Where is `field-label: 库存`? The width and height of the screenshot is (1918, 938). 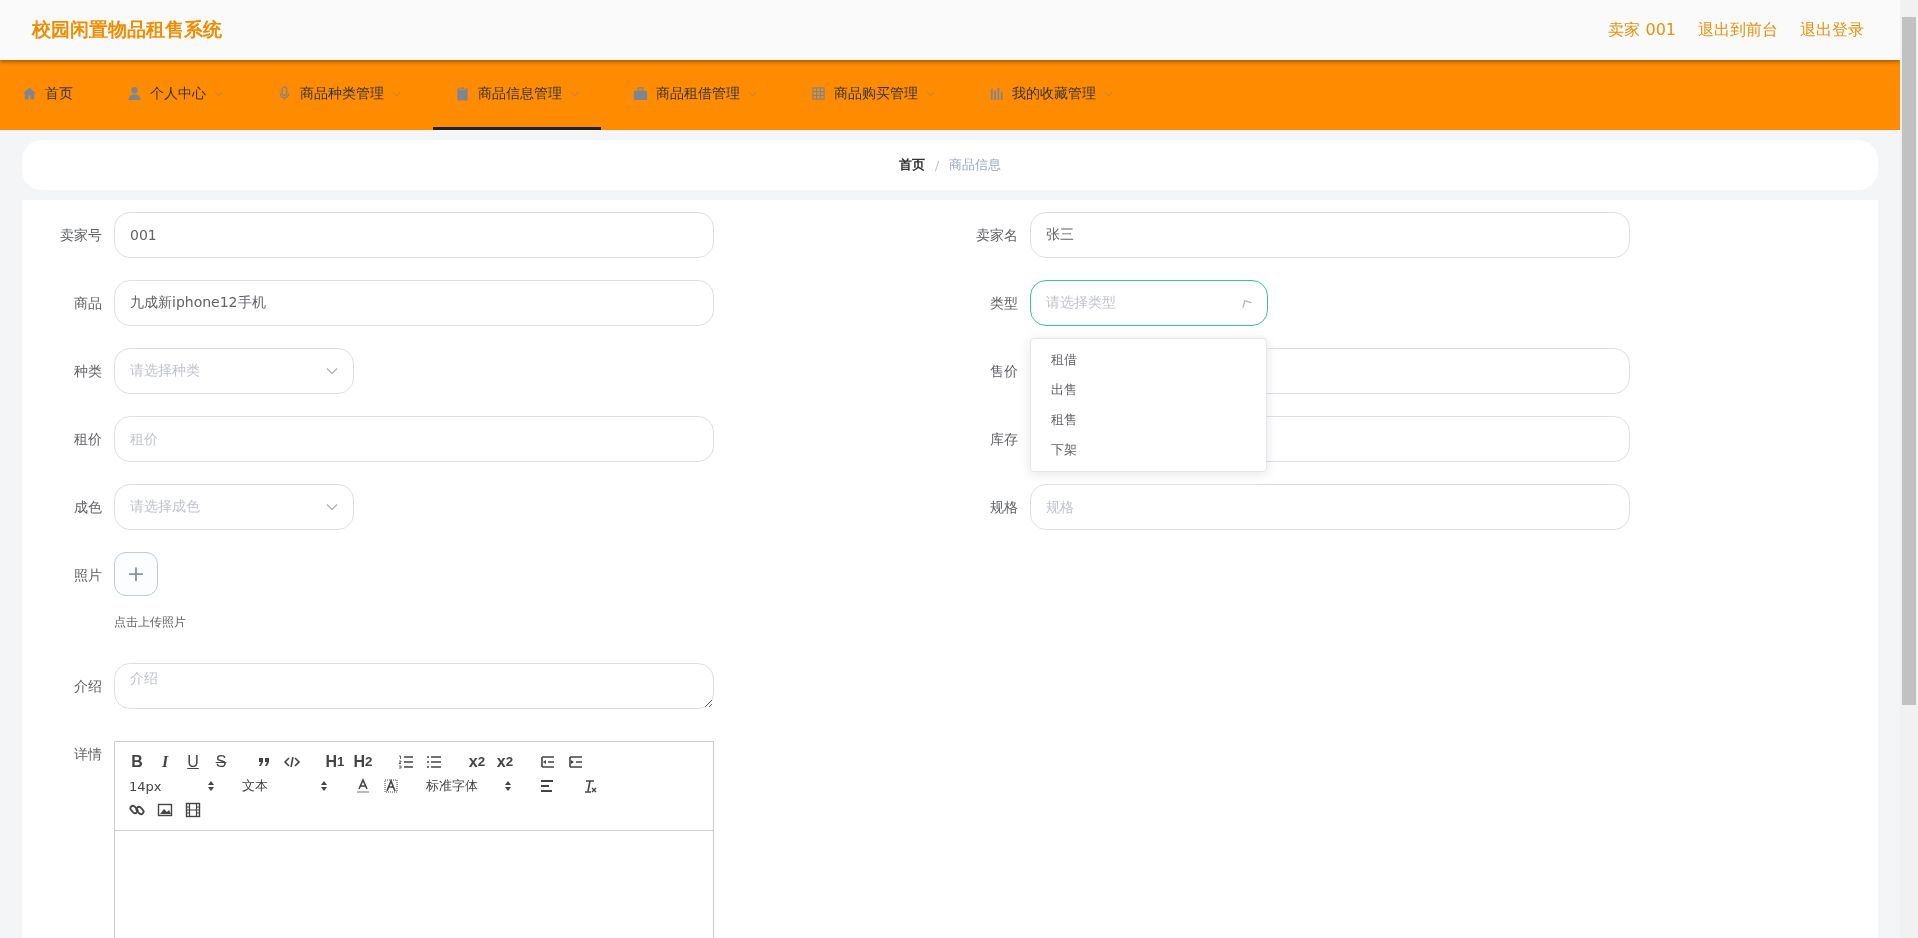
field-label: 库存 is located at coordinates (1004, 439).